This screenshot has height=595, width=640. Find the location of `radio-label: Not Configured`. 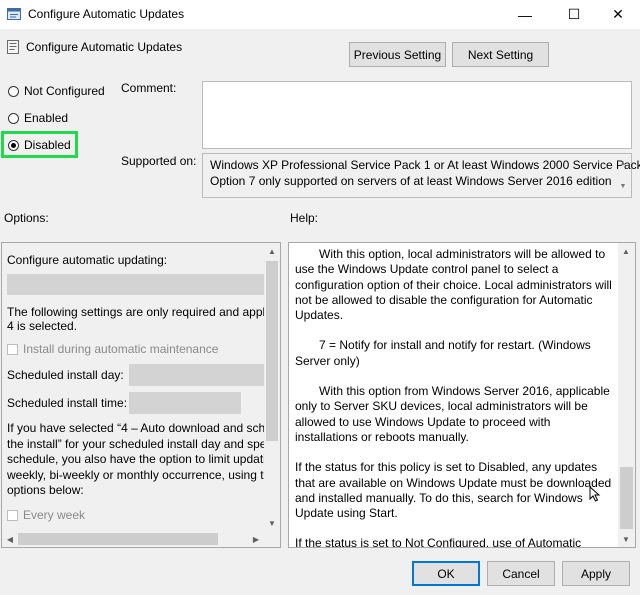

radio-label: Not Configured is located at coordinates (64, 91).